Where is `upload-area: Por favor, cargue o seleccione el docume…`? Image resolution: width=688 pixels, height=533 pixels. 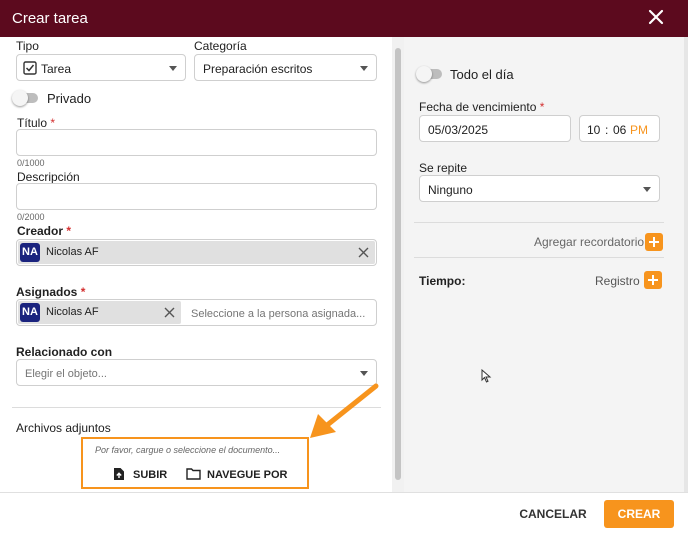 upload-area: Por favor, cargue o seleccione el docume… is located at coordinates (195, 463).